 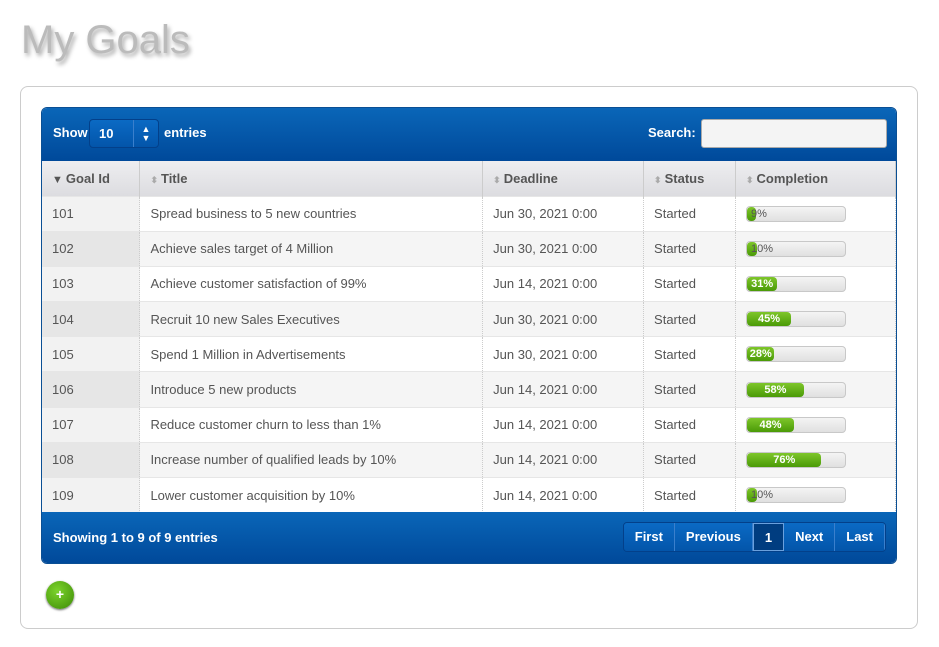 What do you see at coordinates (91, 248) in the screenshot?
I see `cell-id: 102` at bounding box center [91, 248].